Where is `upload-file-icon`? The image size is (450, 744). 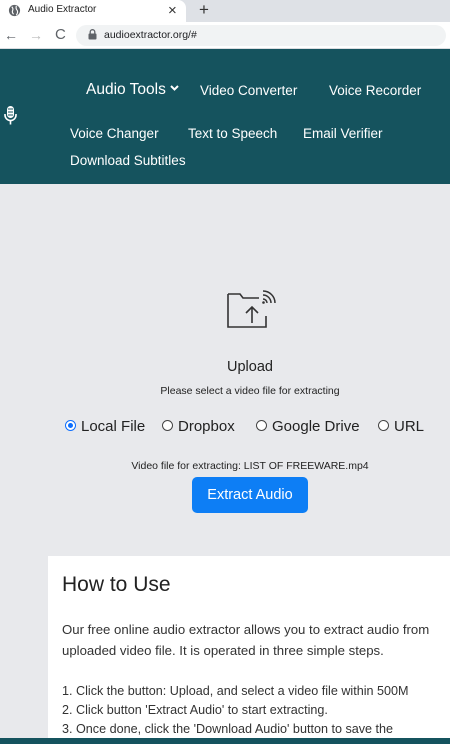
upload-file-icon is located at coordinates (251, 310).